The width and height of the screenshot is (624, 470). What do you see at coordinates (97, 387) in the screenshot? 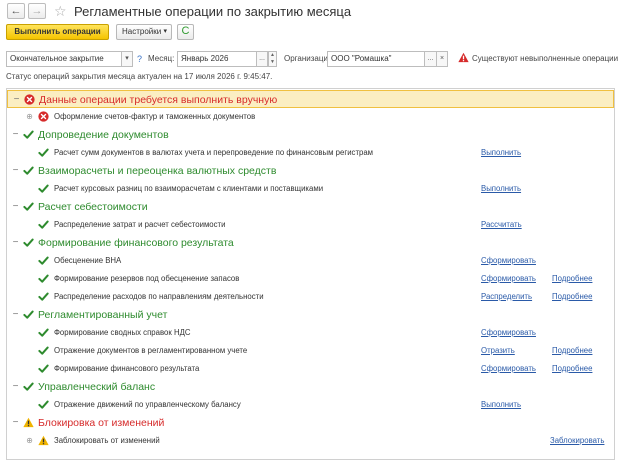
I see `group-title: Управленческий баланс` at bounding box center [97, 387].